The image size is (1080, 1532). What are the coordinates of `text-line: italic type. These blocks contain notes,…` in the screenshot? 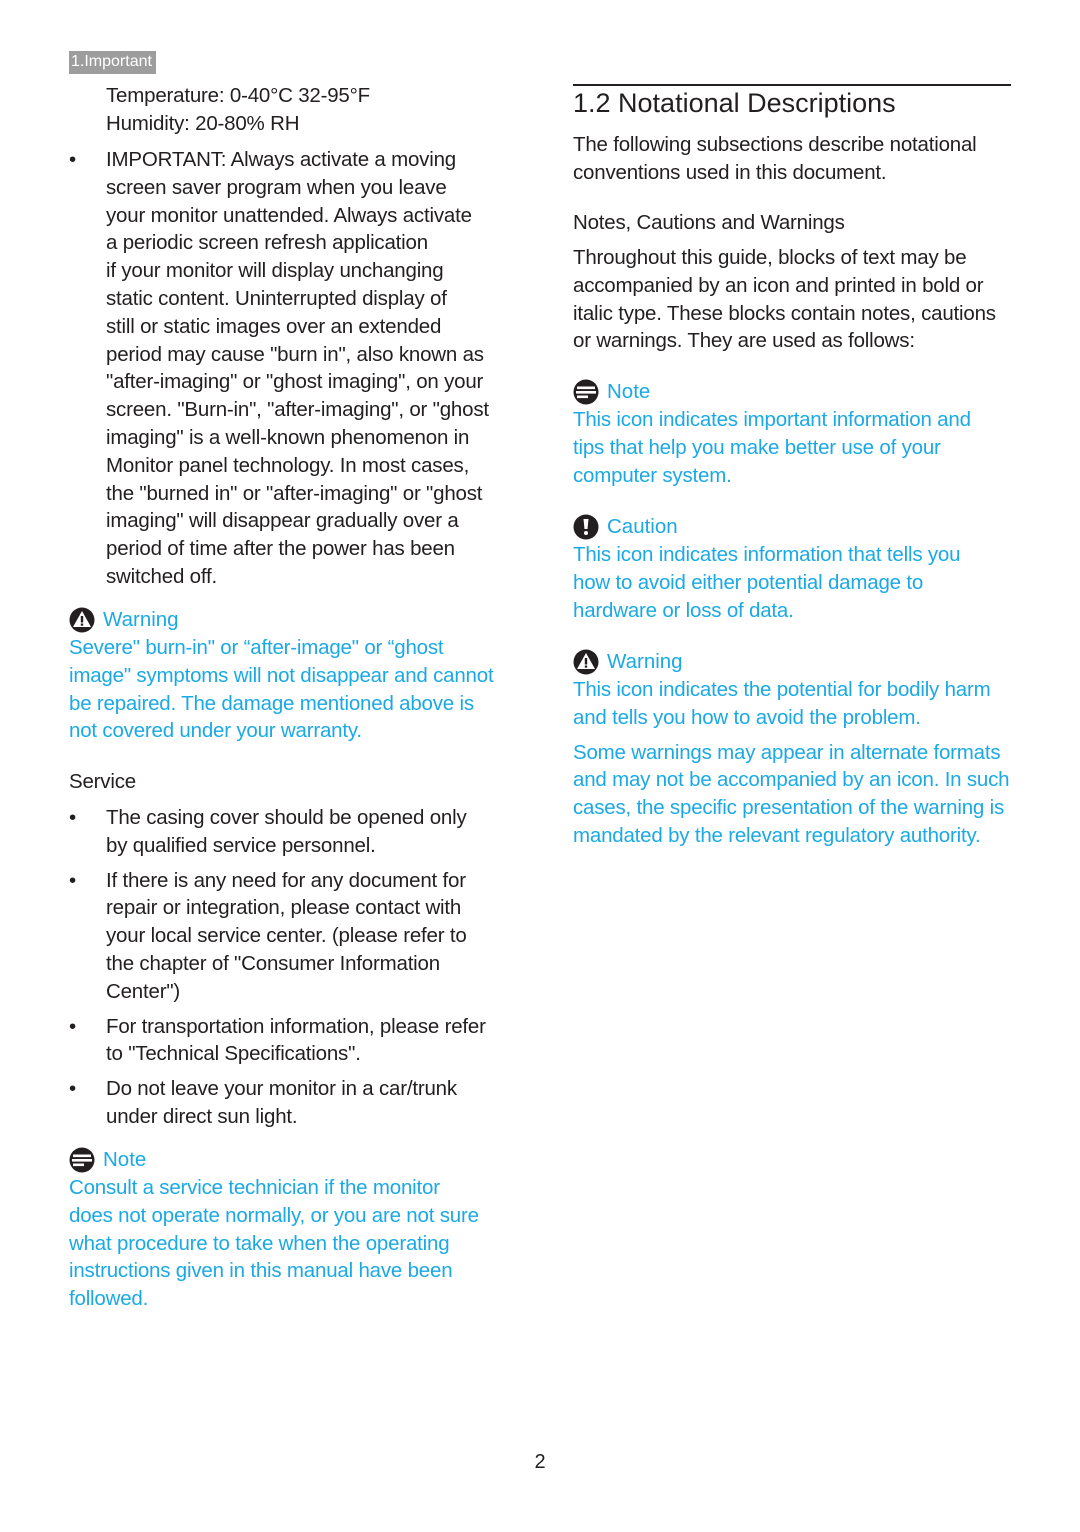 It's located at (784, 313).